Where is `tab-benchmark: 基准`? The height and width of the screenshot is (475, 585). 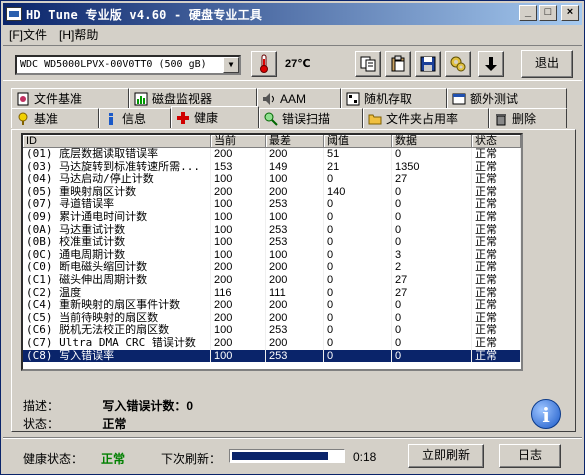 tab-benchmark: 基准 is located at coordinates (55, 118).